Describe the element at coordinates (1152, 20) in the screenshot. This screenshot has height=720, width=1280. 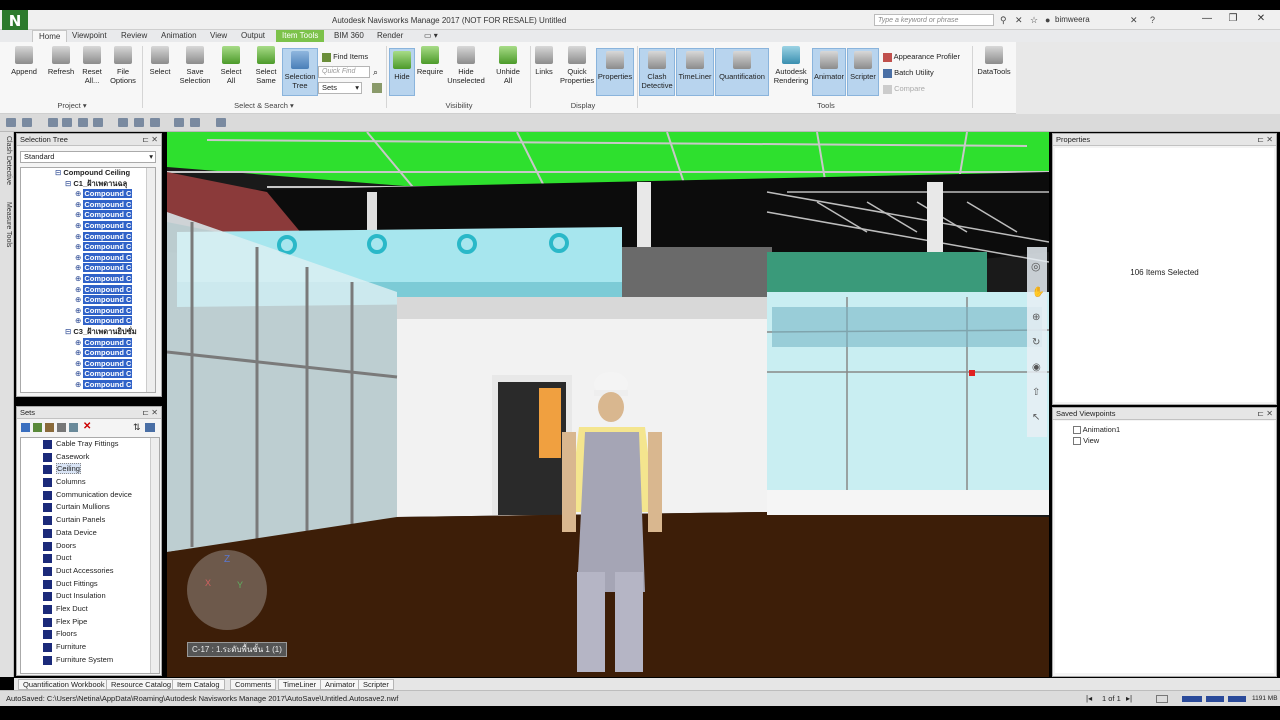
I see `help-icon: ?` at that location.